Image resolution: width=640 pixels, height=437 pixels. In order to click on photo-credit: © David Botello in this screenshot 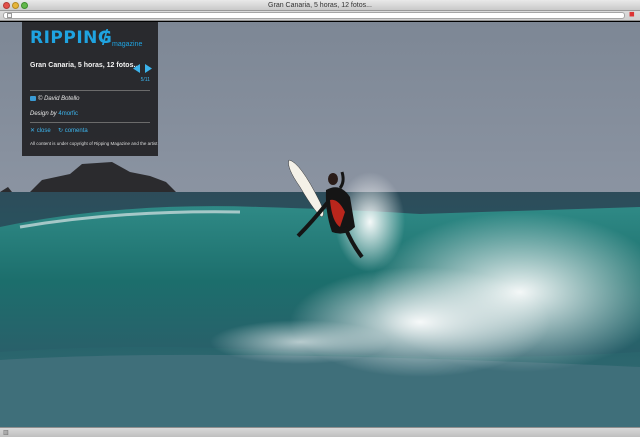, I will do `click(54, 99)`.